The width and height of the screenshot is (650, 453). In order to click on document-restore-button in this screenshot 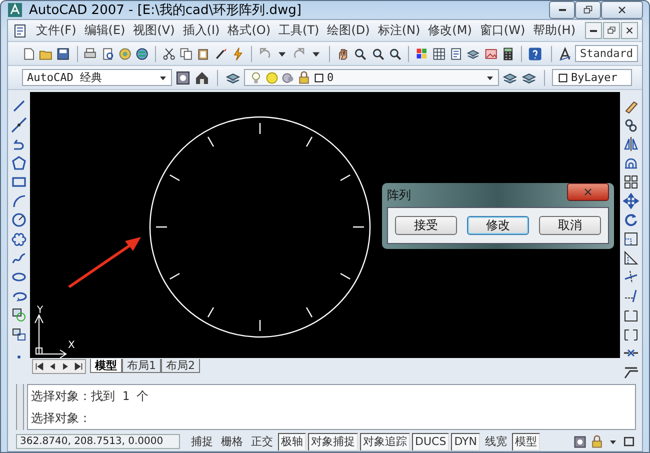, I will do `click(611, 30)`.